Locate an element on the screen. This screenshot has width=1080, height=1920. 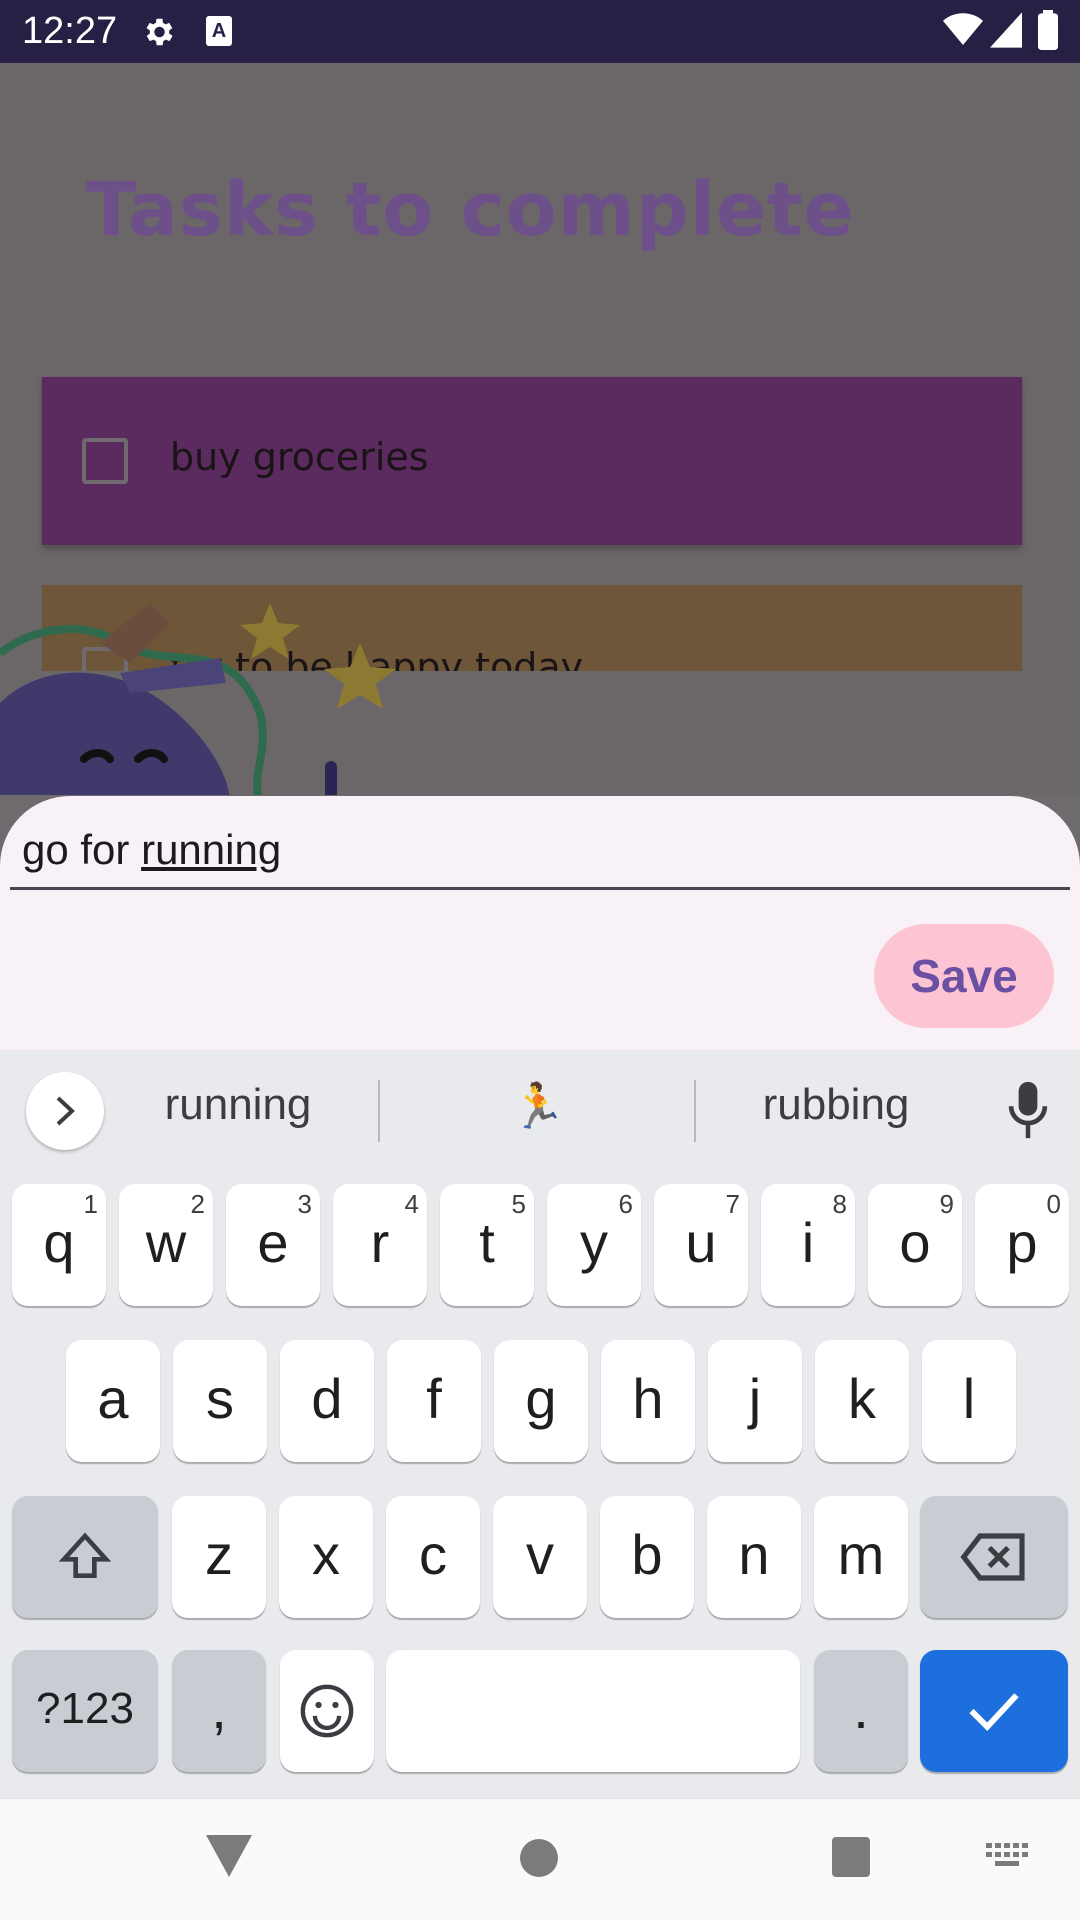
key-c: c is located at coordinates (433, 1557).